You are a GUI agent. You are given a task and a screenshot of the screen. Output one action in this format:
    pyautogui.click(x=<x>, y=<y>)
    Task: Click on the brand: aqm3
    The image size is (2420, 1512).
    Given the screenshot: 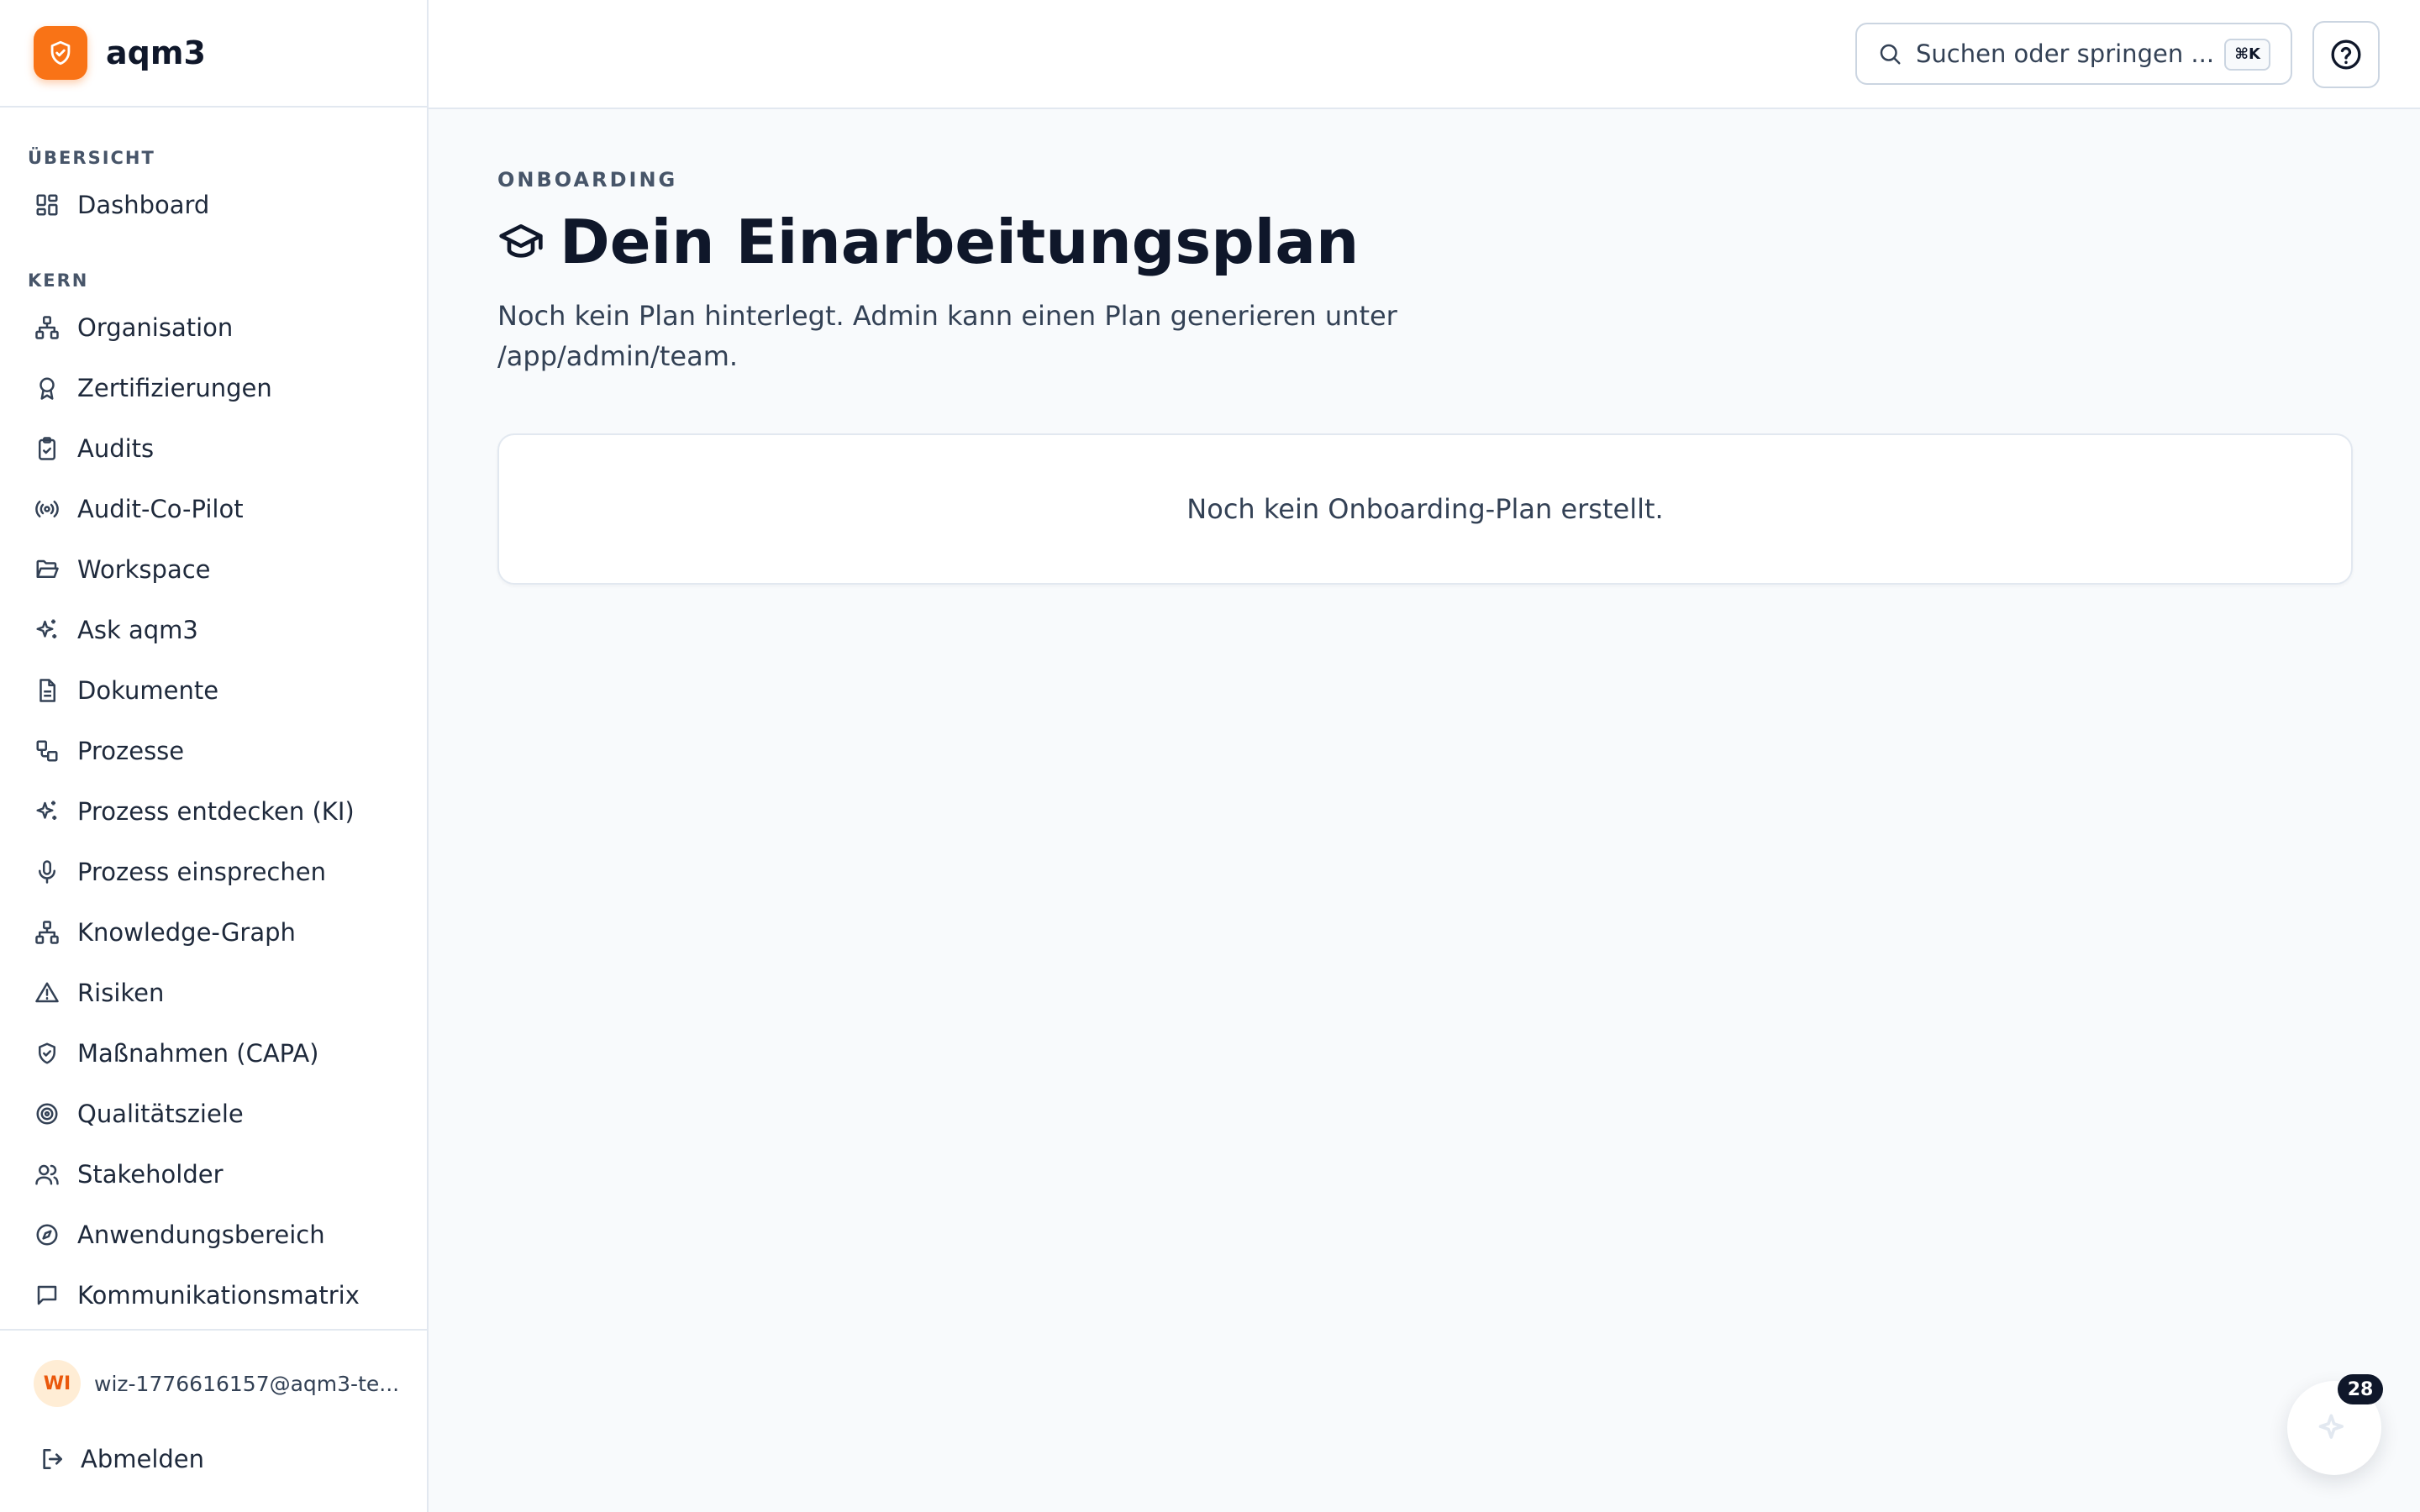 What is the action you would take?
    pyautogui.click(x=214, y=54)
    